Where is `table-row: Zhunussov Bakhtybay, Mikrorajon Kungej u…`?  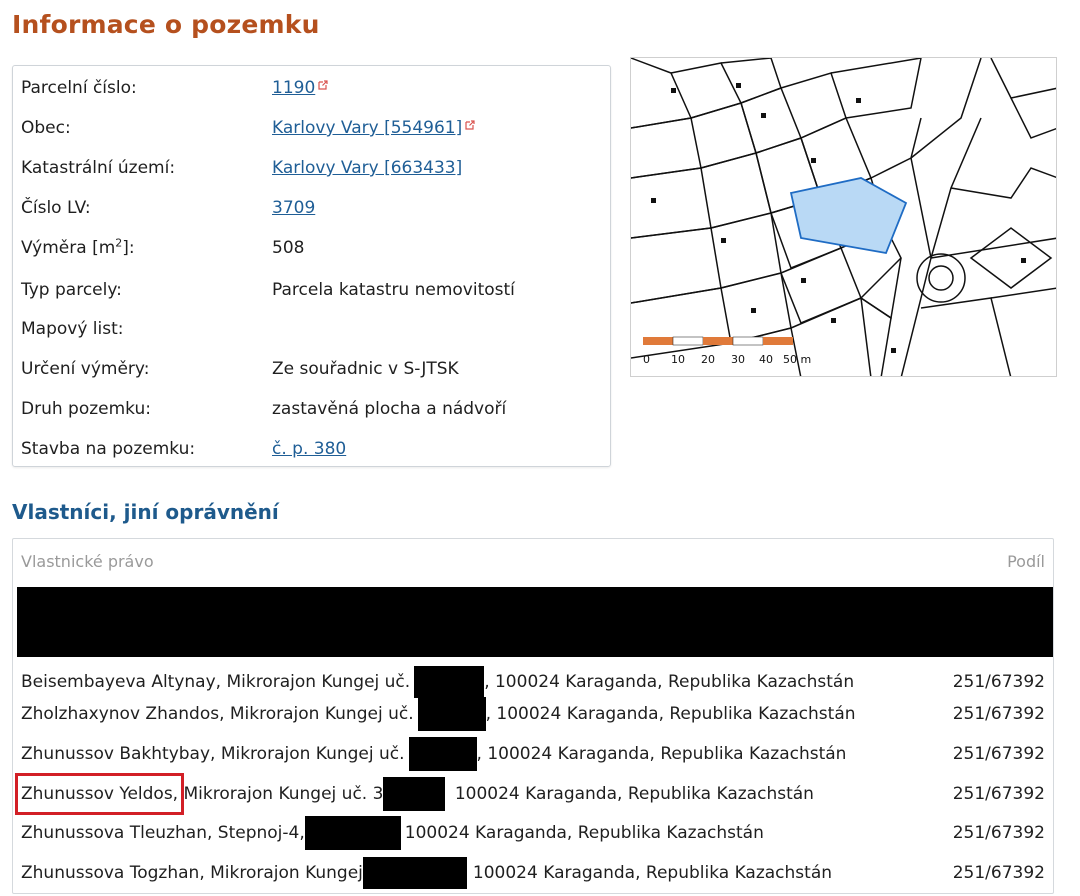 table-row: Zhunussov Bakhtybay, Mikrorajon Kungej u… is located at coordinates (533, 754).